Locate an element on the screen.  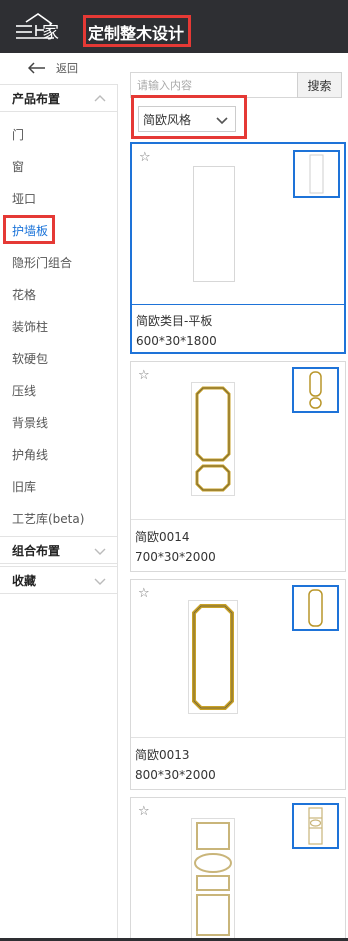
sidebar-item-hidden-door-combo: 隐形门组合 is located at coordinates (42, 262).